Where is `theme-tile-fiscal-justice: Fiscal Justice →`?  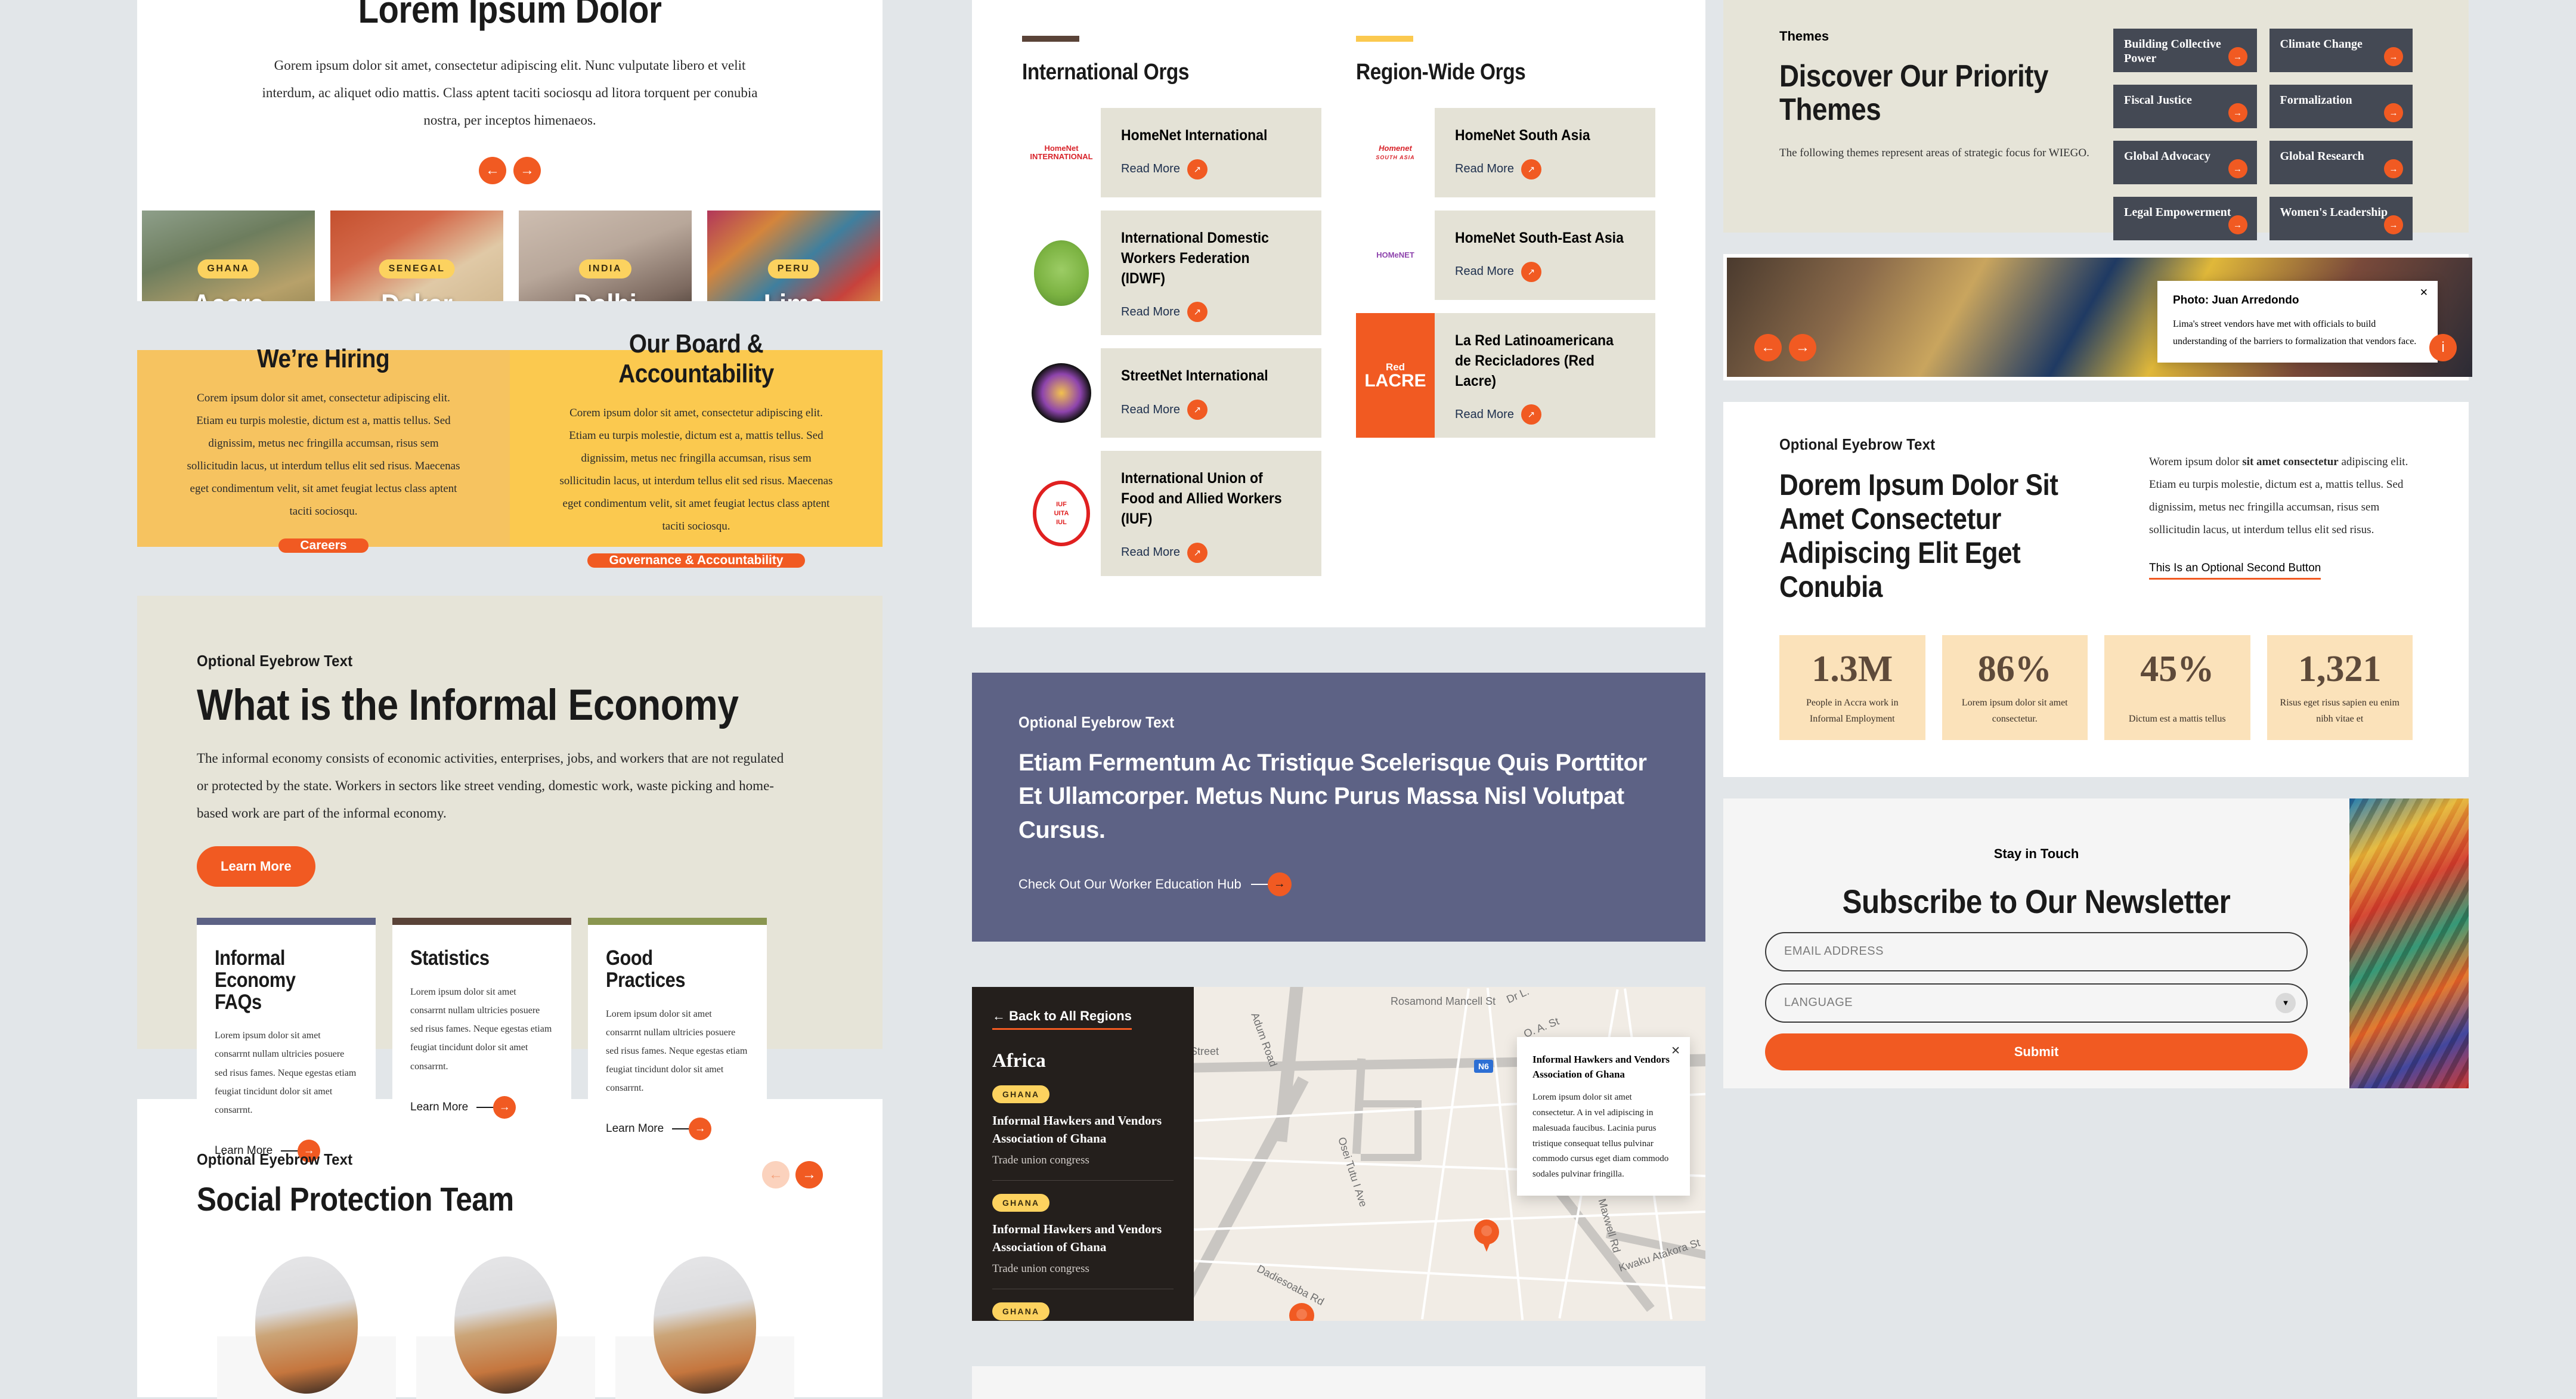 theme-tile-fiscal-justice: Fiscal Justice → is located at coordinates (2185, 106).